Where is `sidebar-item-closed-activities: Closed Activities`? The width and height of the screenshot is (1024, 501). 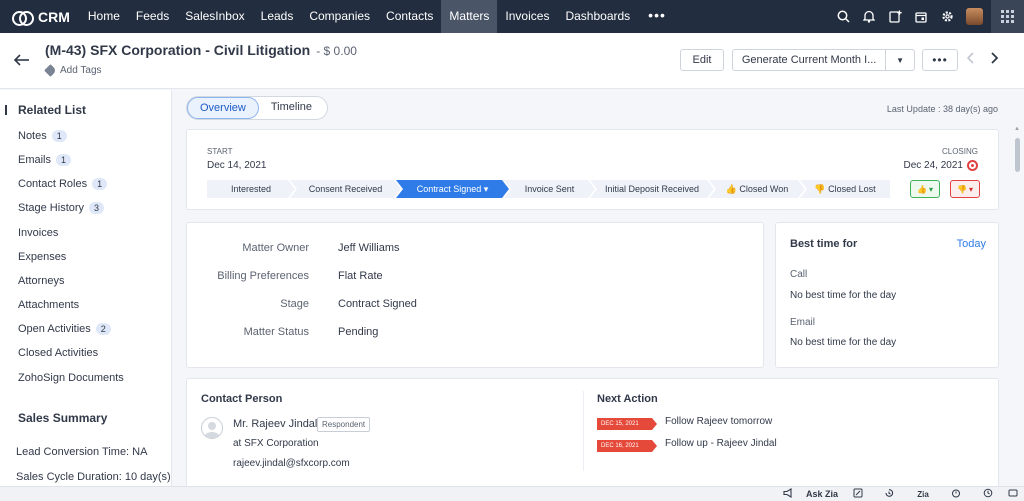
sidebar-item-closed-activities: Closed Activities is located at coordinates (58, 353).